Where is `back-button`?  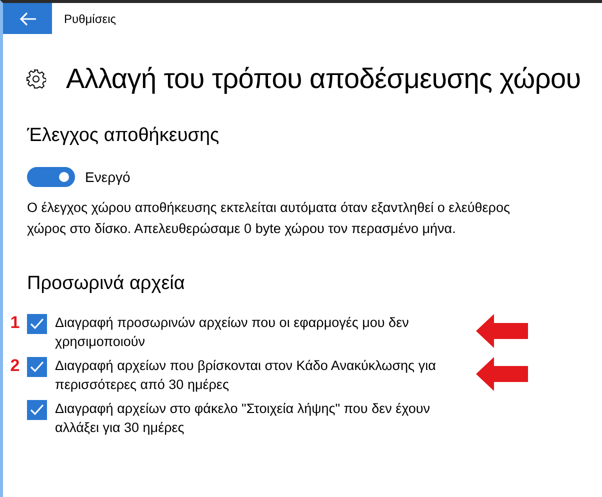 back-button is located at coordinates (27, 18).